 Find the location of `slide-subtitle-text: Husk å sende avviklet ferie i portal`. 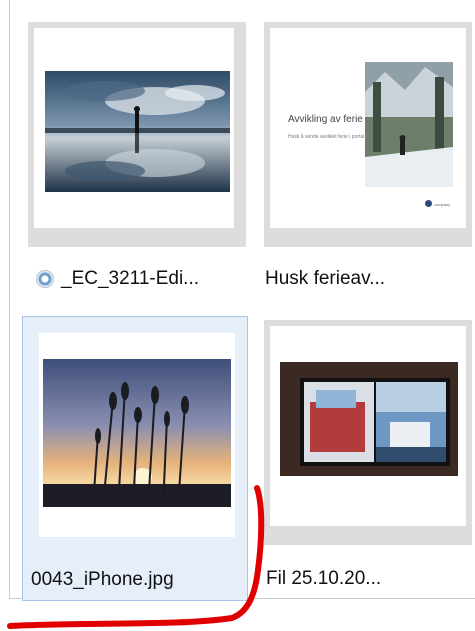

slide-subtitle-text: Husk å sende avviklet ferie i portal is located at coordinates (326, 137).